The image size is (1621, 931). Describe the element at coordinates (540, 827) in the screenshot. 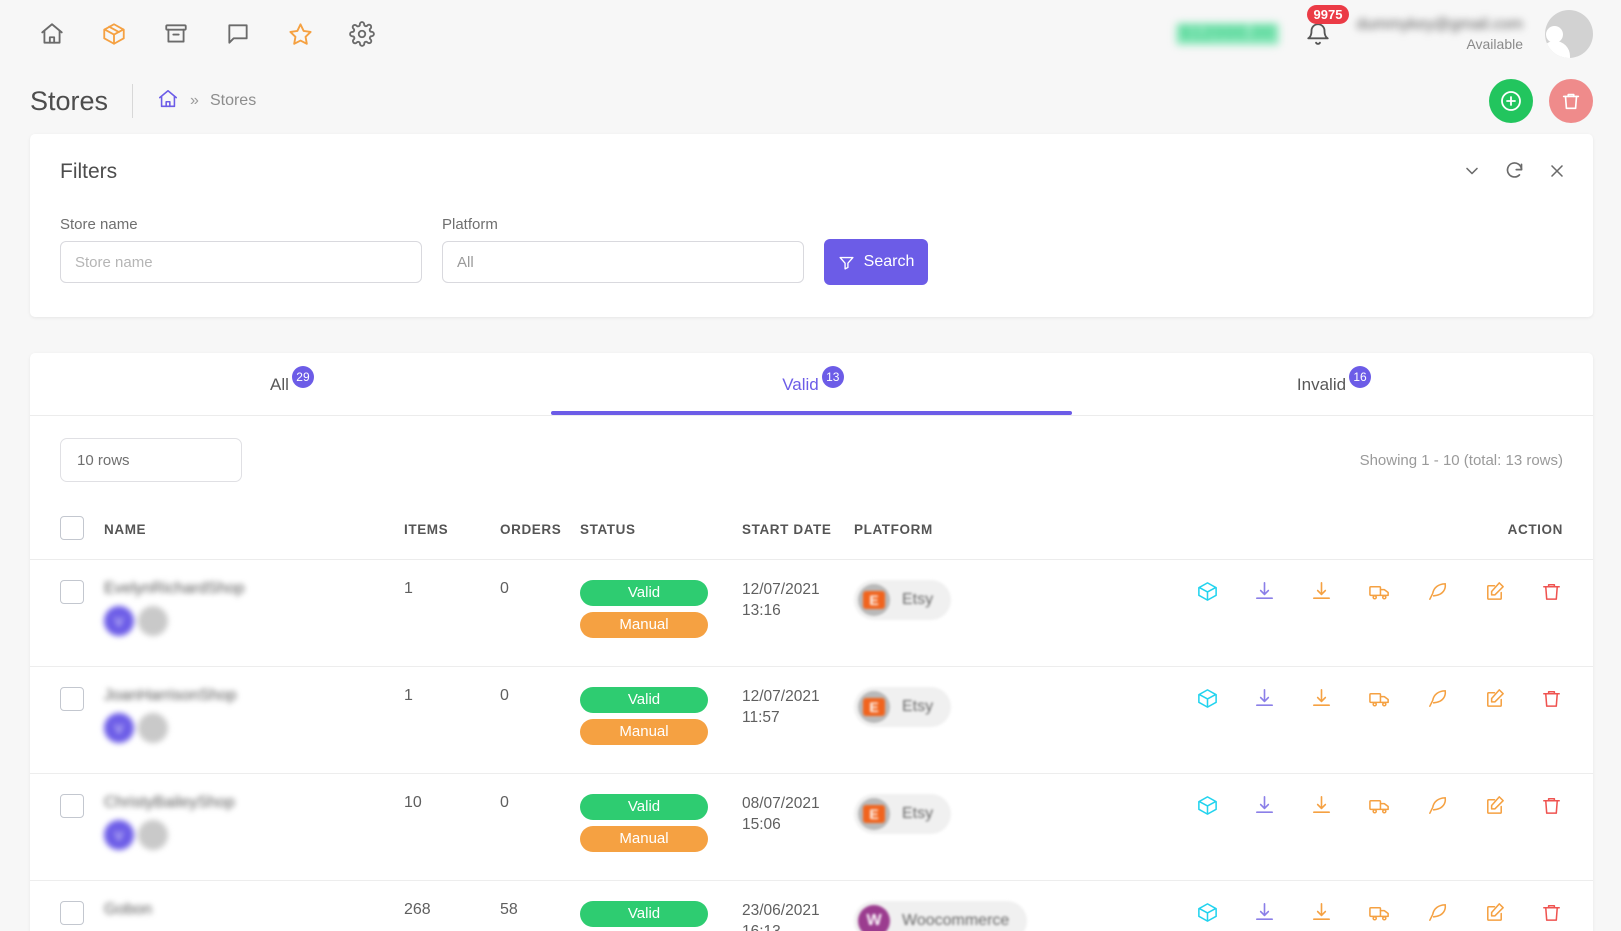

I see `row-orders: 0` at that location.